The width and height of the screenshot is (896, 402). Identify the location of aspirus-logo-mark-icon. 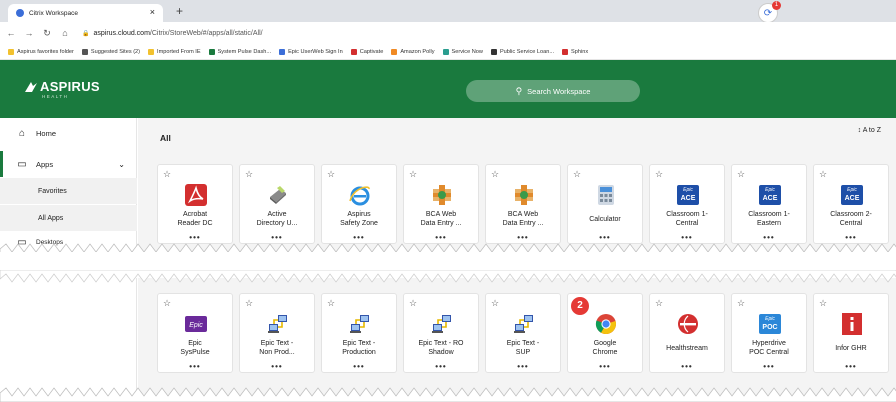
(31, 86).